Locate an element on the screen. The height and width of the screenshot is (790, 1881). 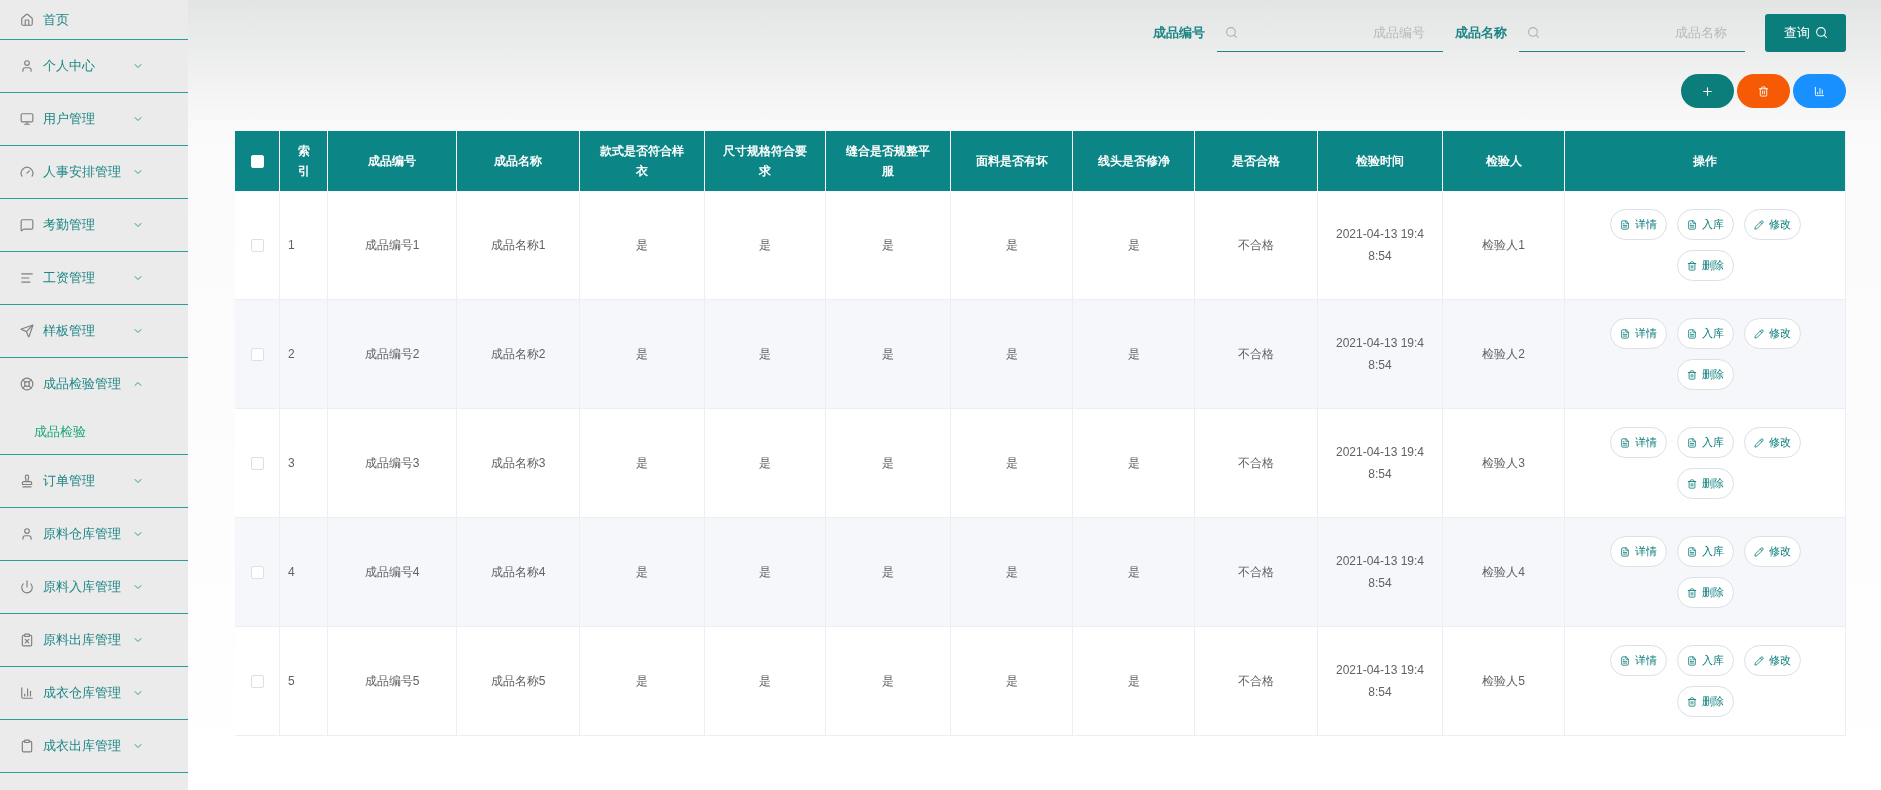
delete-button is located at coordinates (1763, 91).